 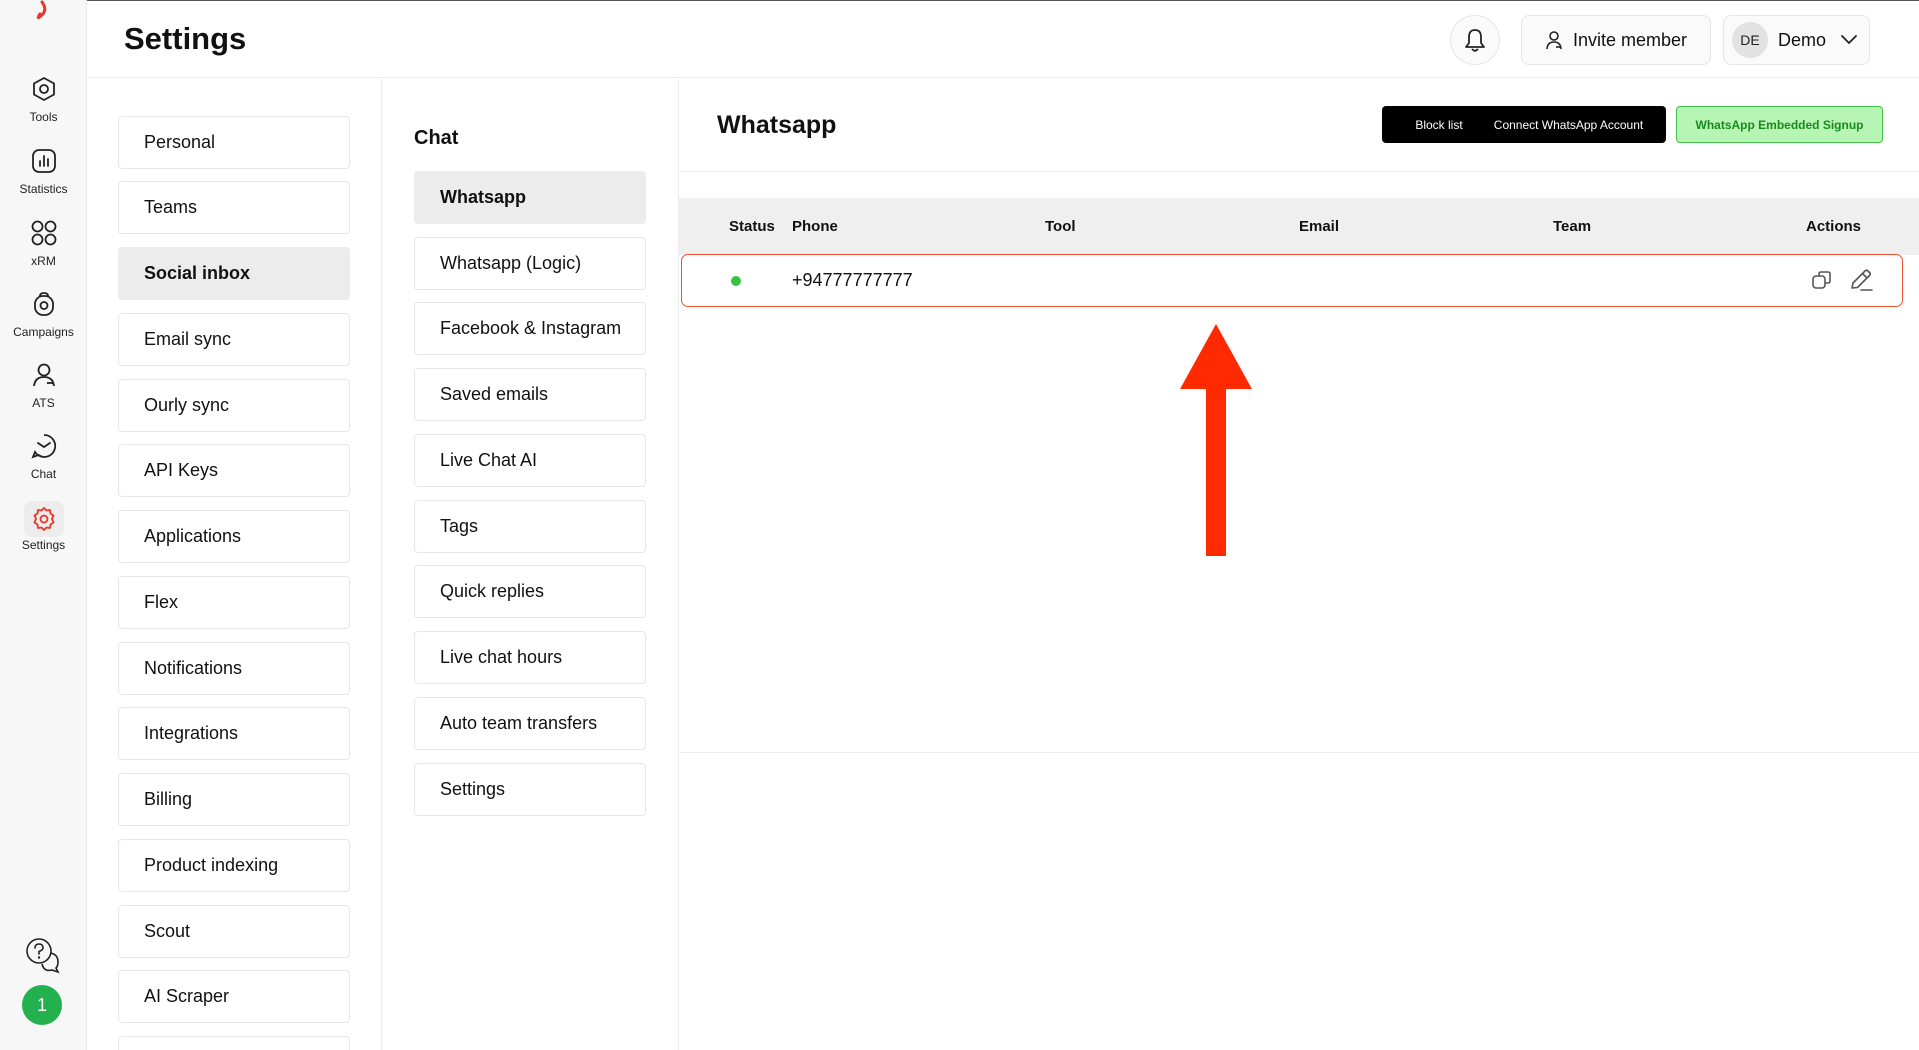 I want to click on settings-nav-ai-scraper: AI Scraper, so click(x=234, y=996).